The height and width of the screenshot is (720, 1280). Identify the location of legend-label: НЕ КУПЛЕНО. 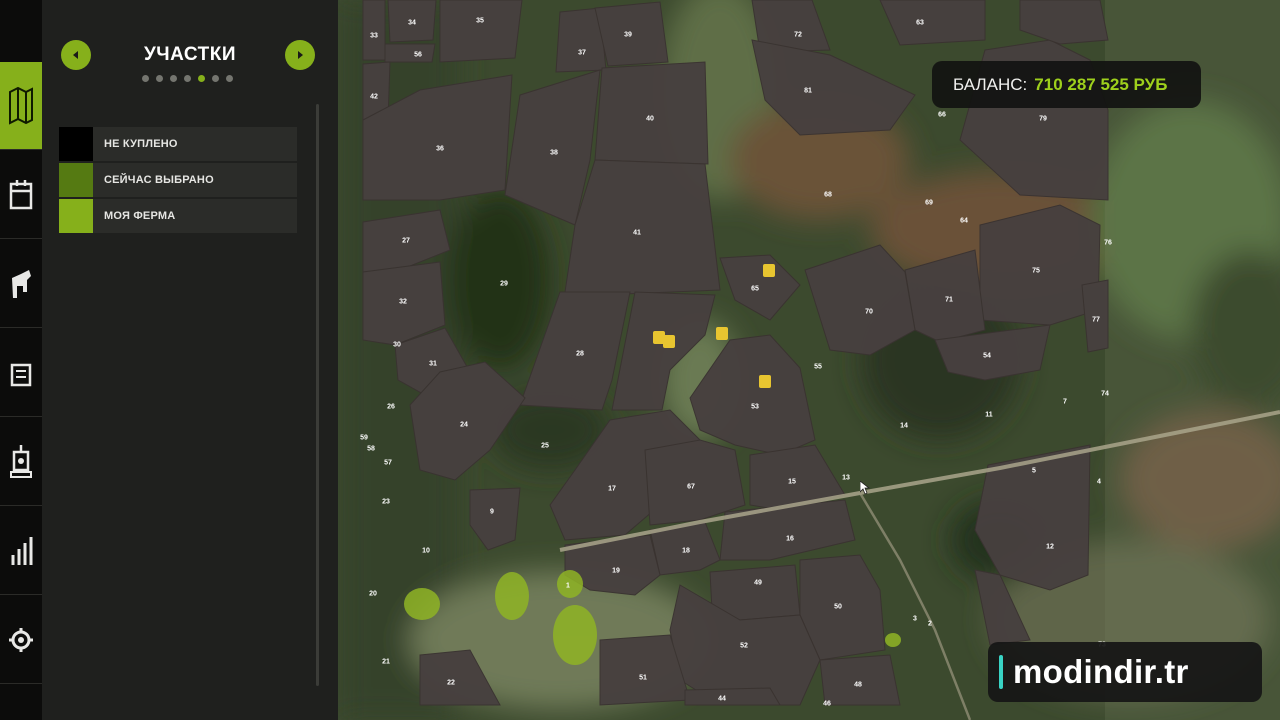
(141, 144).